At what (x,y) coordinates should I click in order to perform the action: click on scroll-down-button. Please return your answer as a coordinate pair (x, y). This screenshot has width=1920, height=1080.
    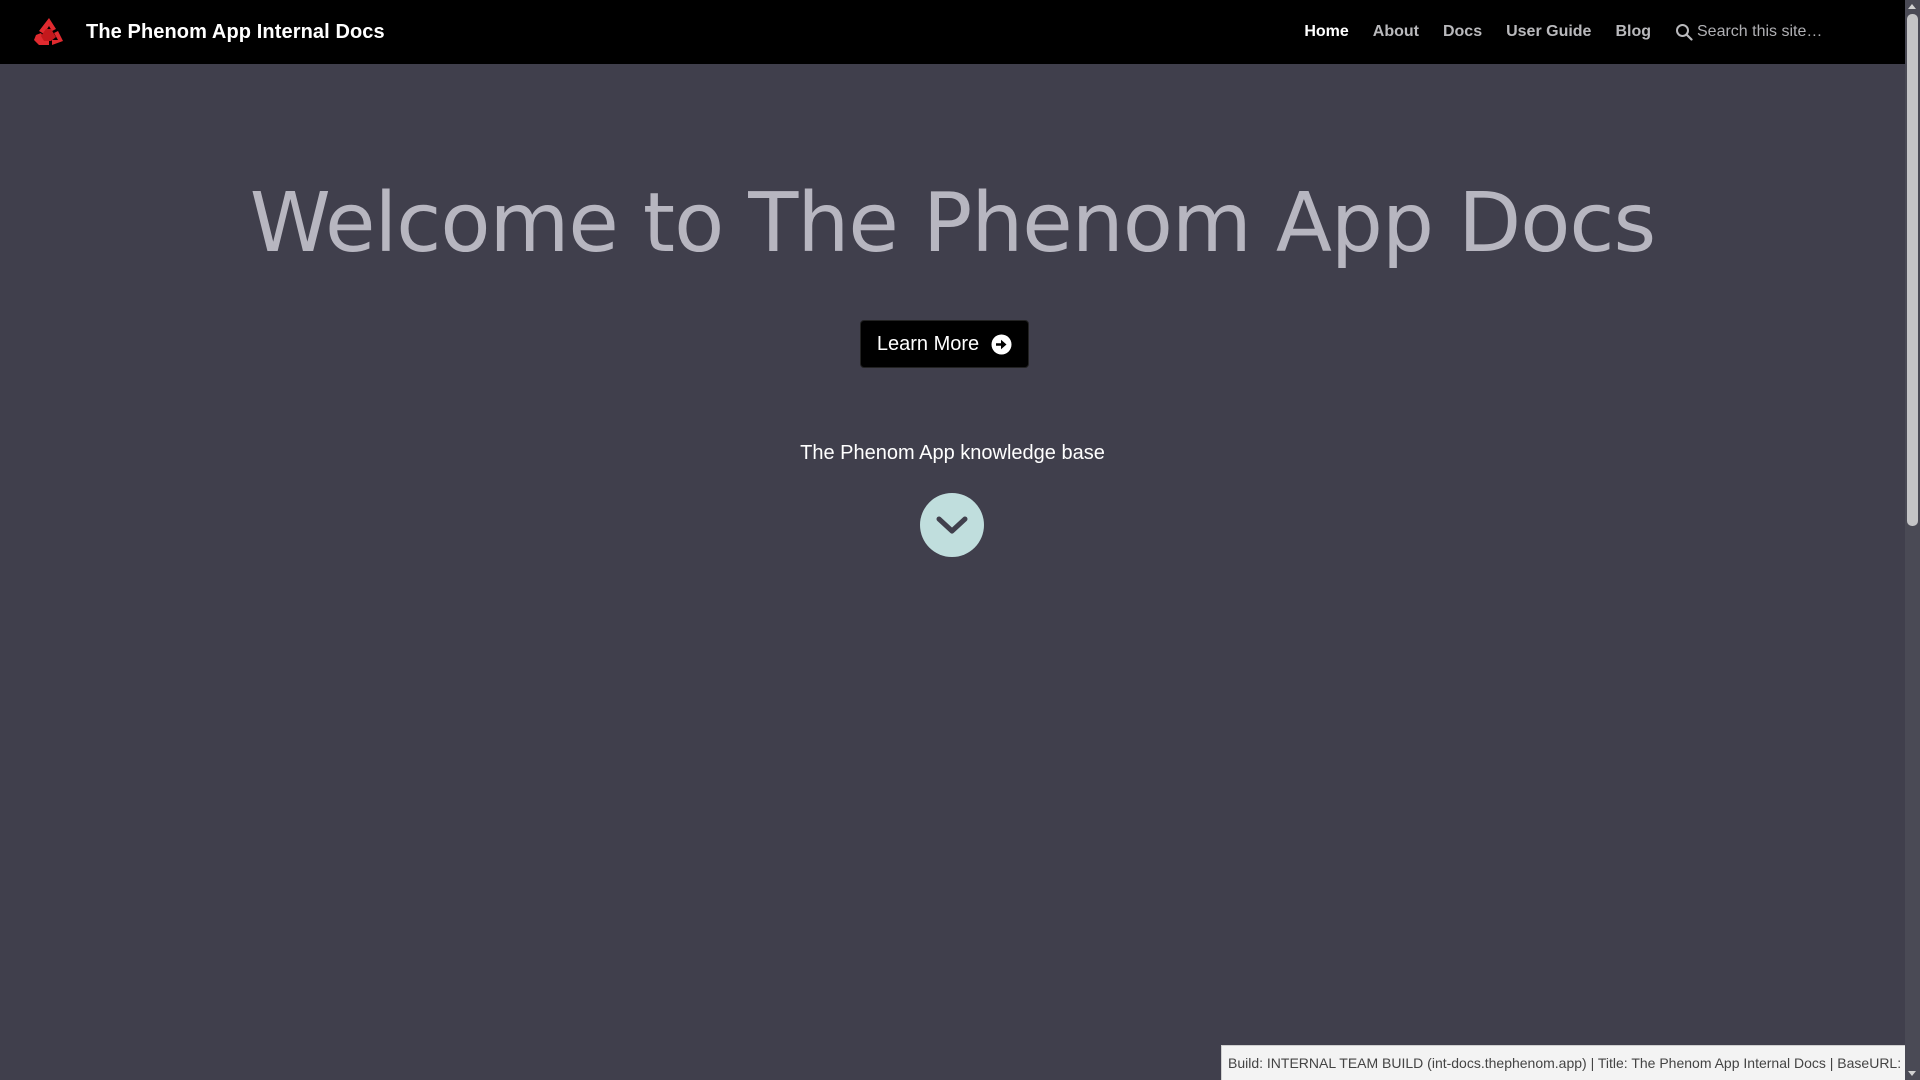
    Looking at the image, I should click on (952, 525).